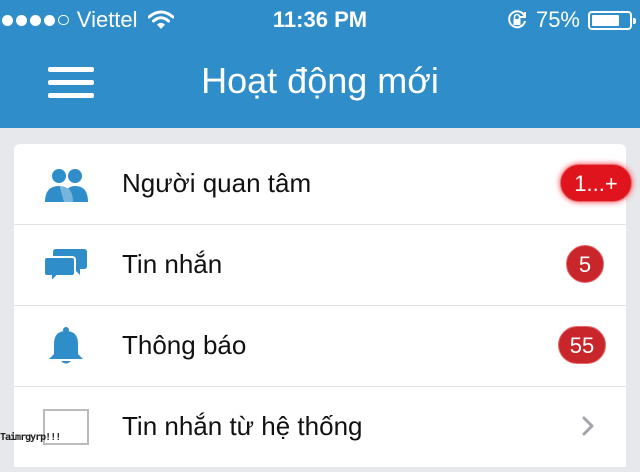  Describe the element at coordinates (217, 183) in the screenshot. I see `list-item-label: Người quan tâm` at that location.